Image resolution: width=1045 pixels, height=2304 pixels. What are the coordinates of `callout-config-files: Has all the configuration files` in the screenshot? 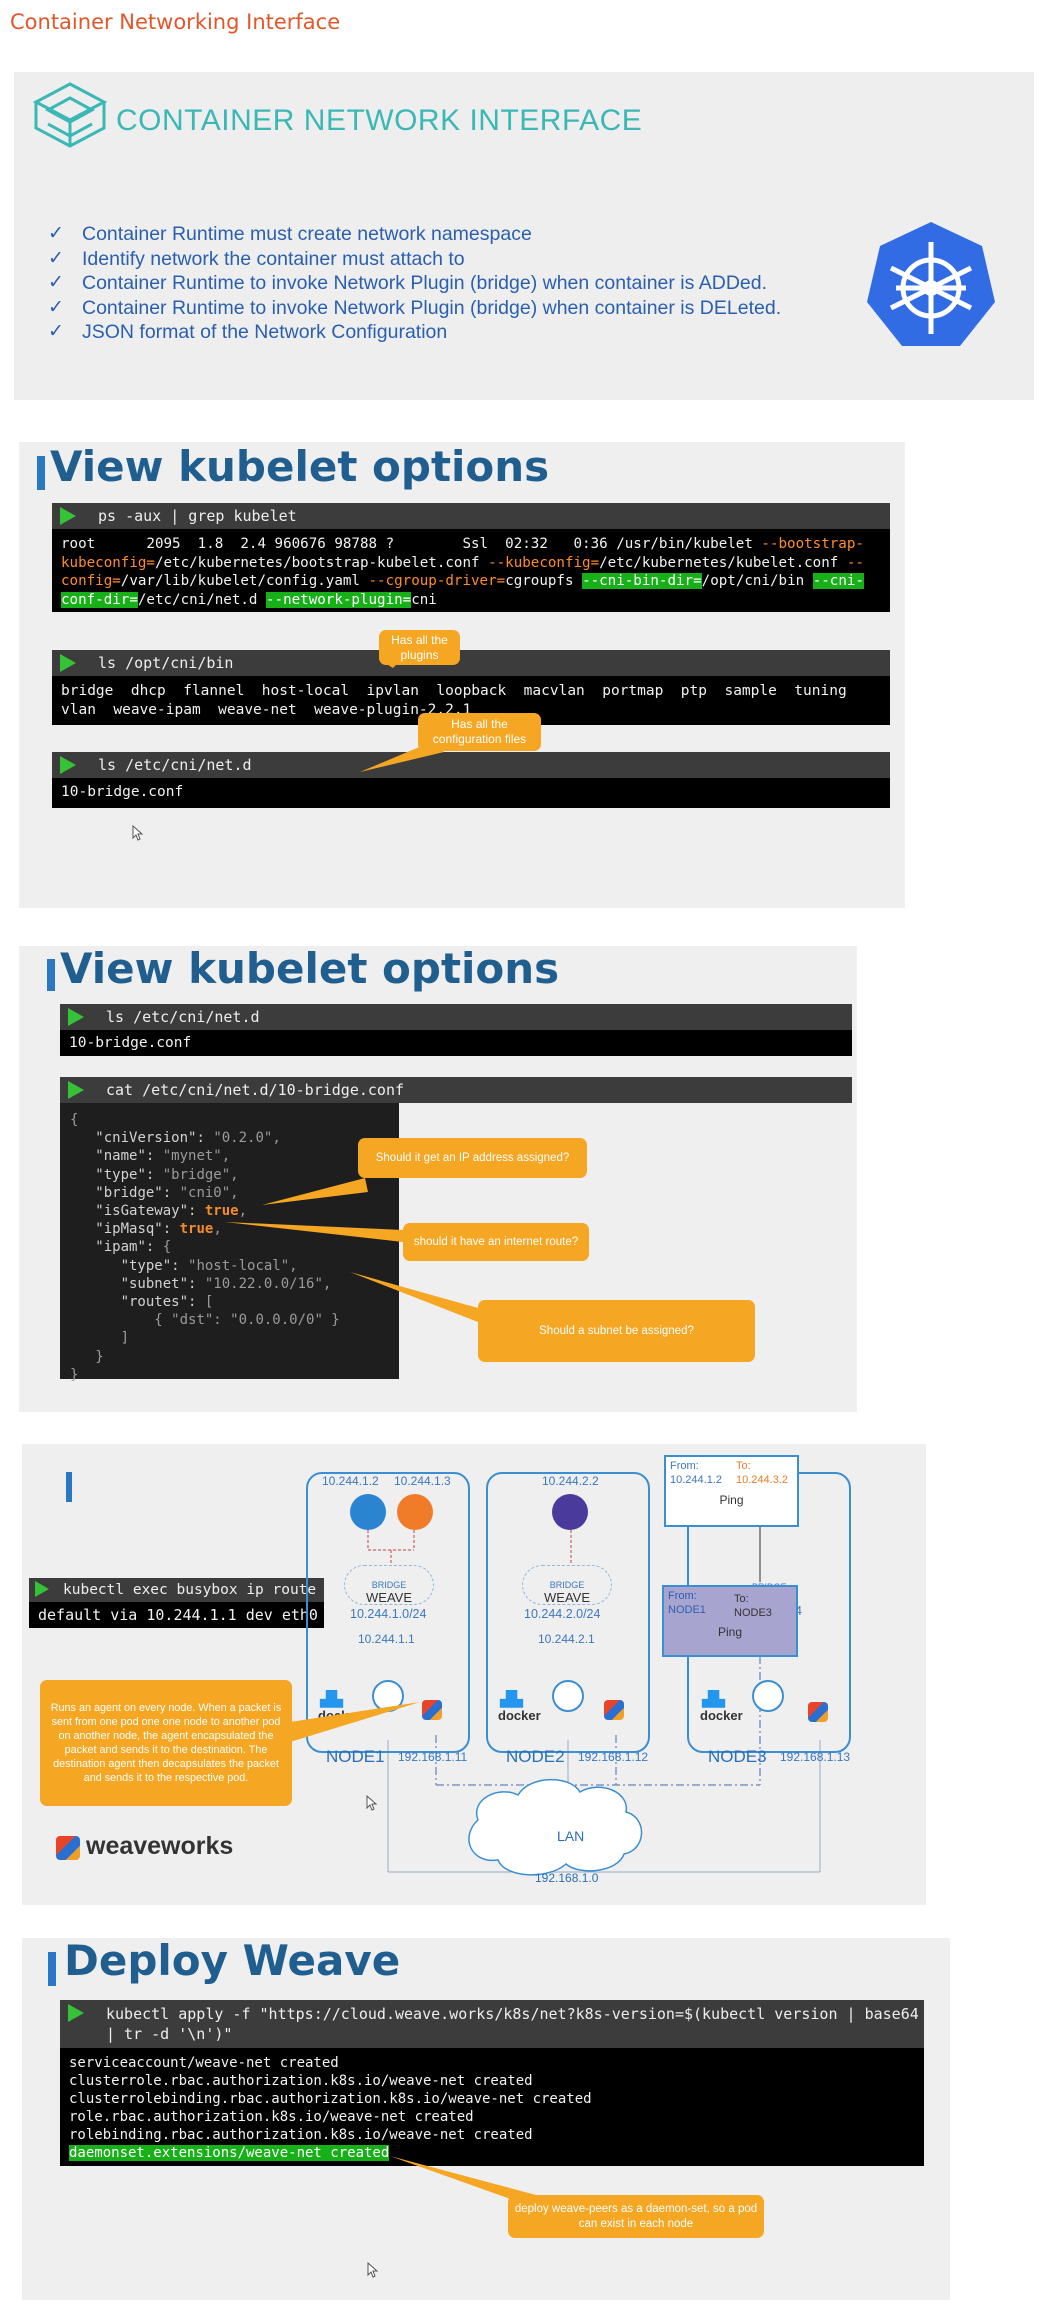 It's located at (479, 732).